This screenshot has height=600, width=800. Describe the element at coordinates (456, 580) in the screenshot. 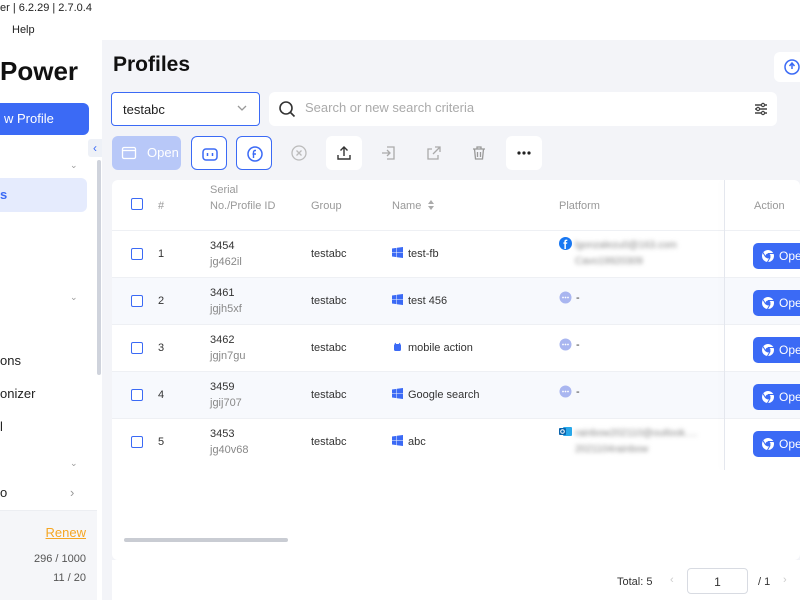

I see `pagination-bar: Total: 5 ‹ 1 / 1 ›` at that location.